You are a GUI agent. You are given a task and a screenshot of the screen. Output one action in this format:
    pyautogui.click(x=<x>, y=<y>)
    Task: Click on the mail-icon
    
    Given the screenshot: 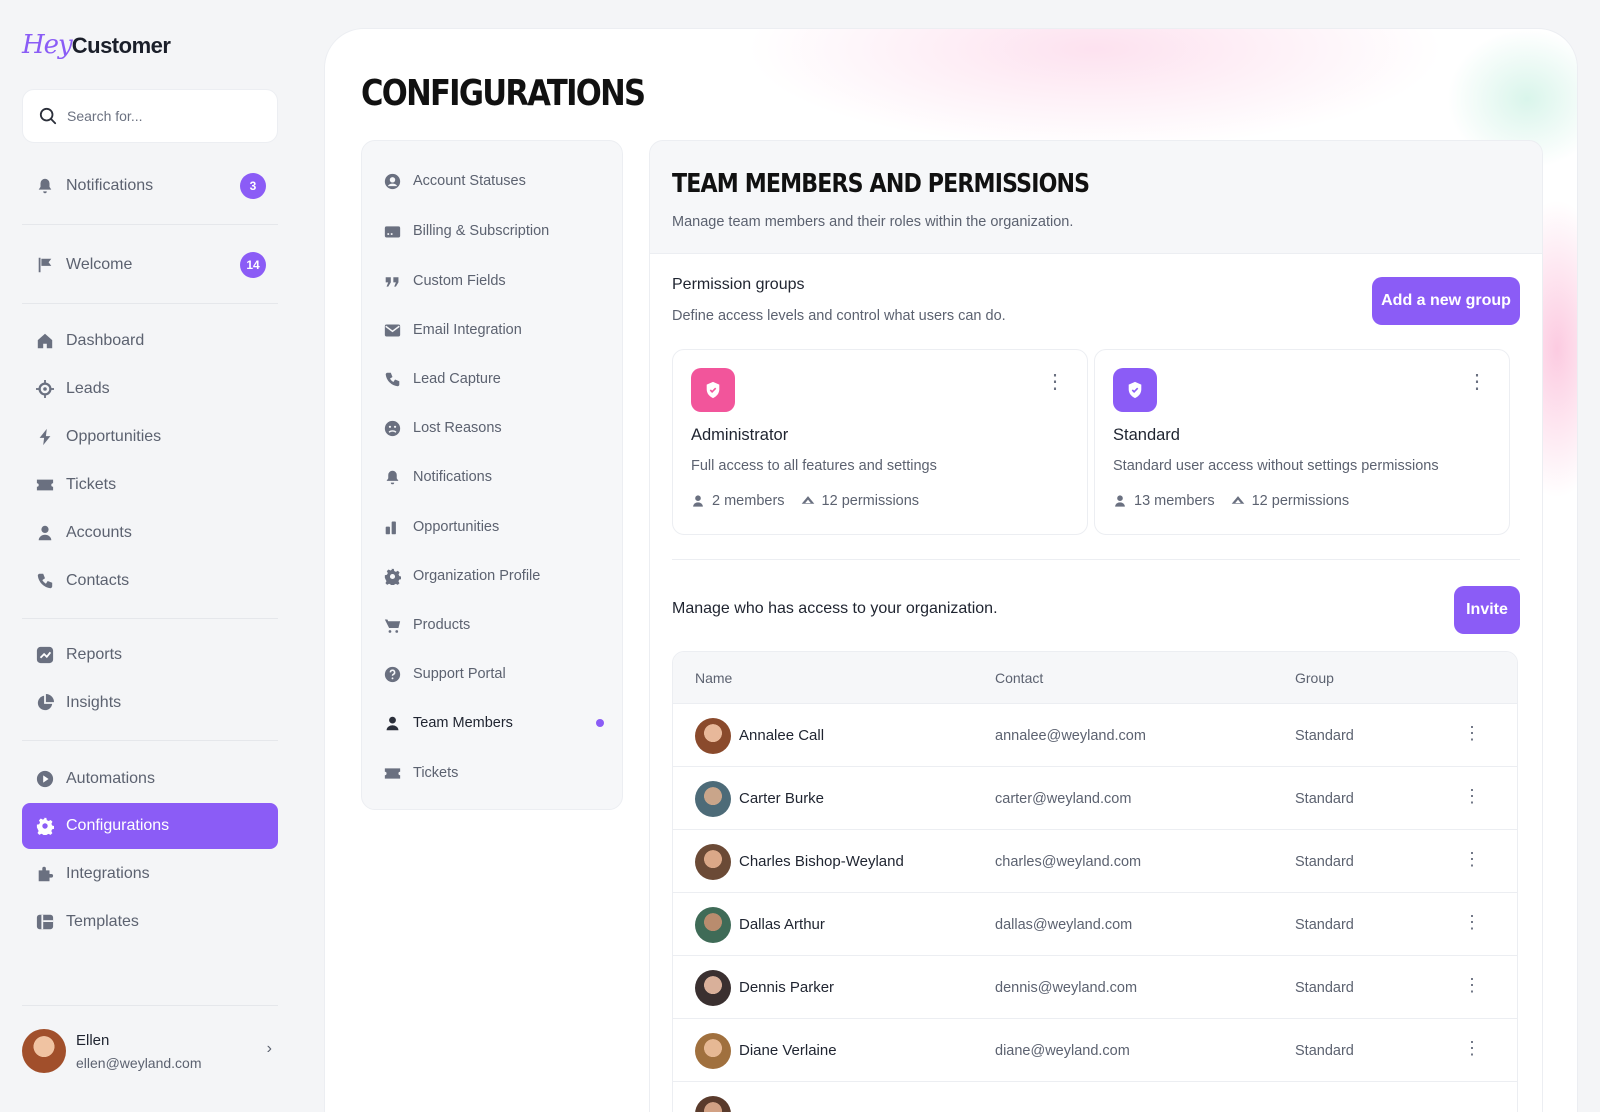 What is the action you would take?
    pyautogui.click(x=392, y=330)
    